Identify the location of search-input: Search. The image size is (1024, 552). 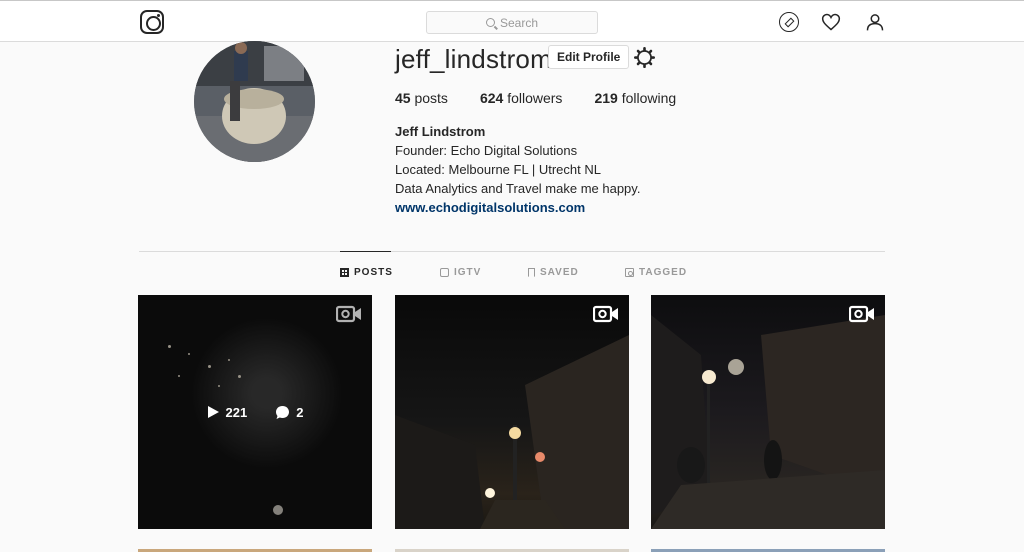
(512, 22).